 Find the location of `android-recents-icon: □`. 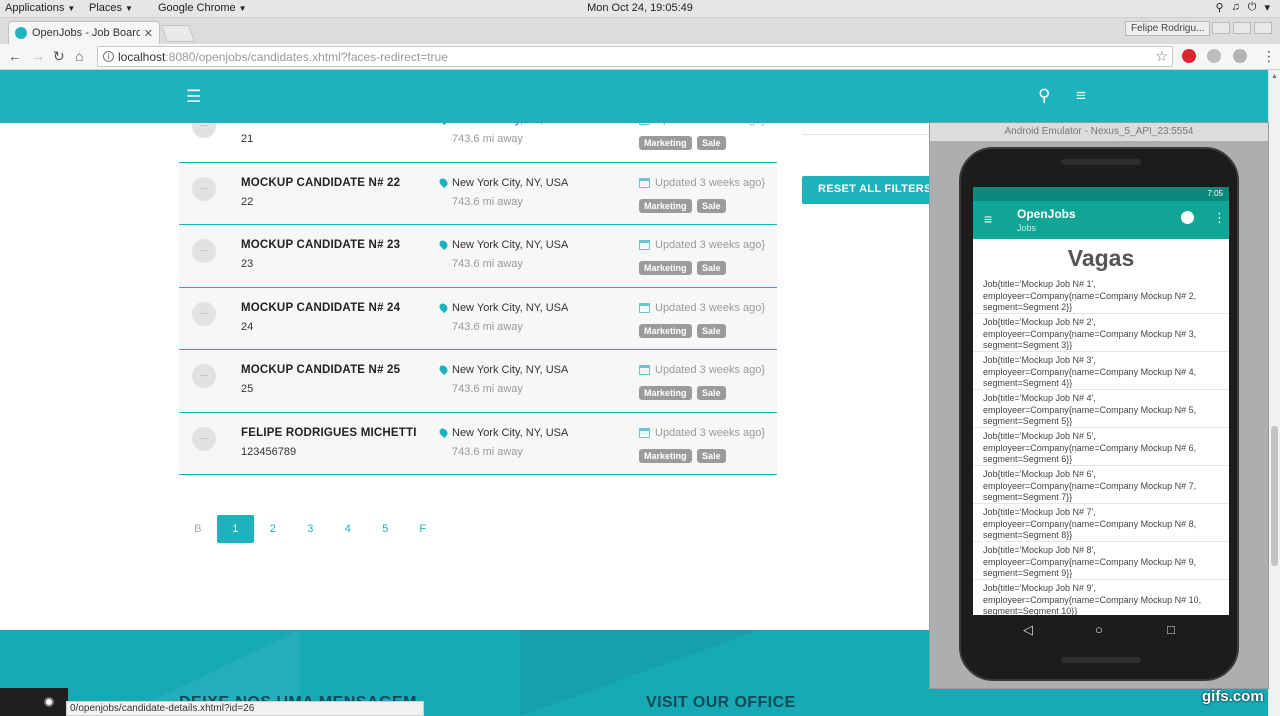

android-recents-icon: □ is located at coordinates (1171, 629).